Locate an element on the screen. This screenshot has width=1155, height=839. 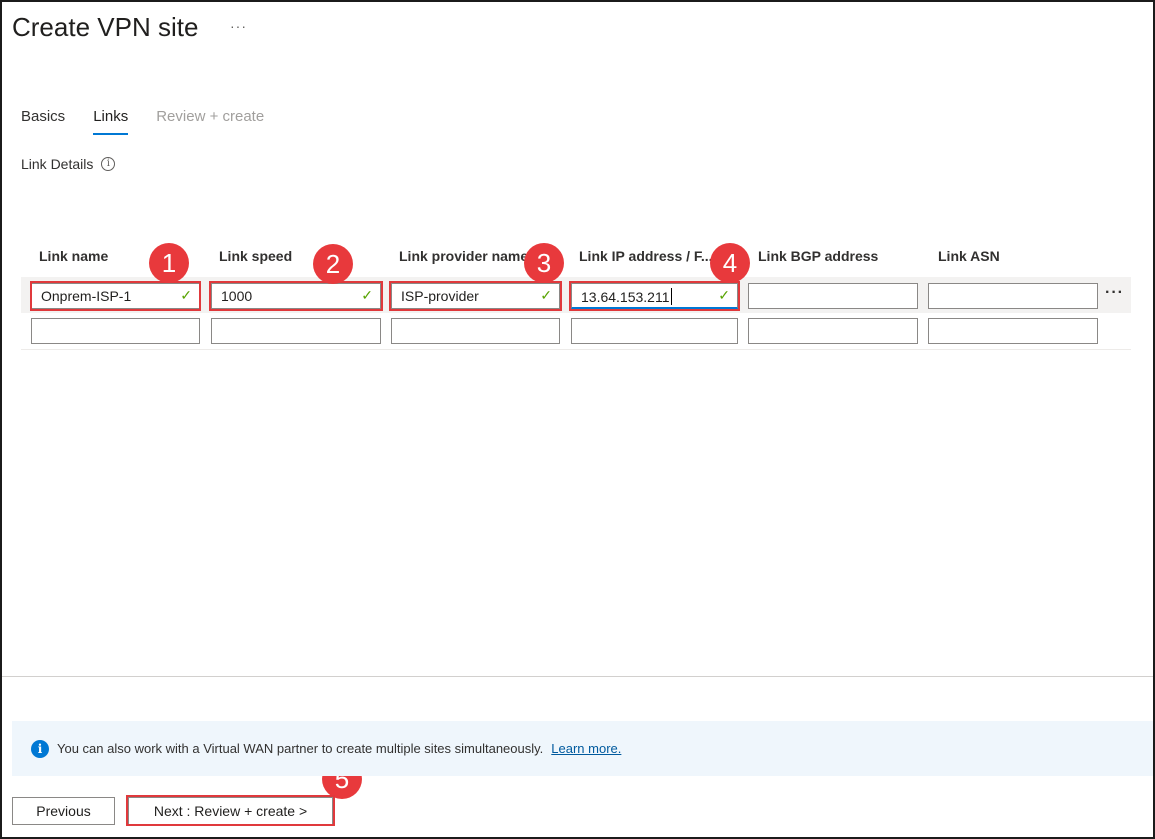
step-badge-3: 3 is located at coordinates (544, 263).